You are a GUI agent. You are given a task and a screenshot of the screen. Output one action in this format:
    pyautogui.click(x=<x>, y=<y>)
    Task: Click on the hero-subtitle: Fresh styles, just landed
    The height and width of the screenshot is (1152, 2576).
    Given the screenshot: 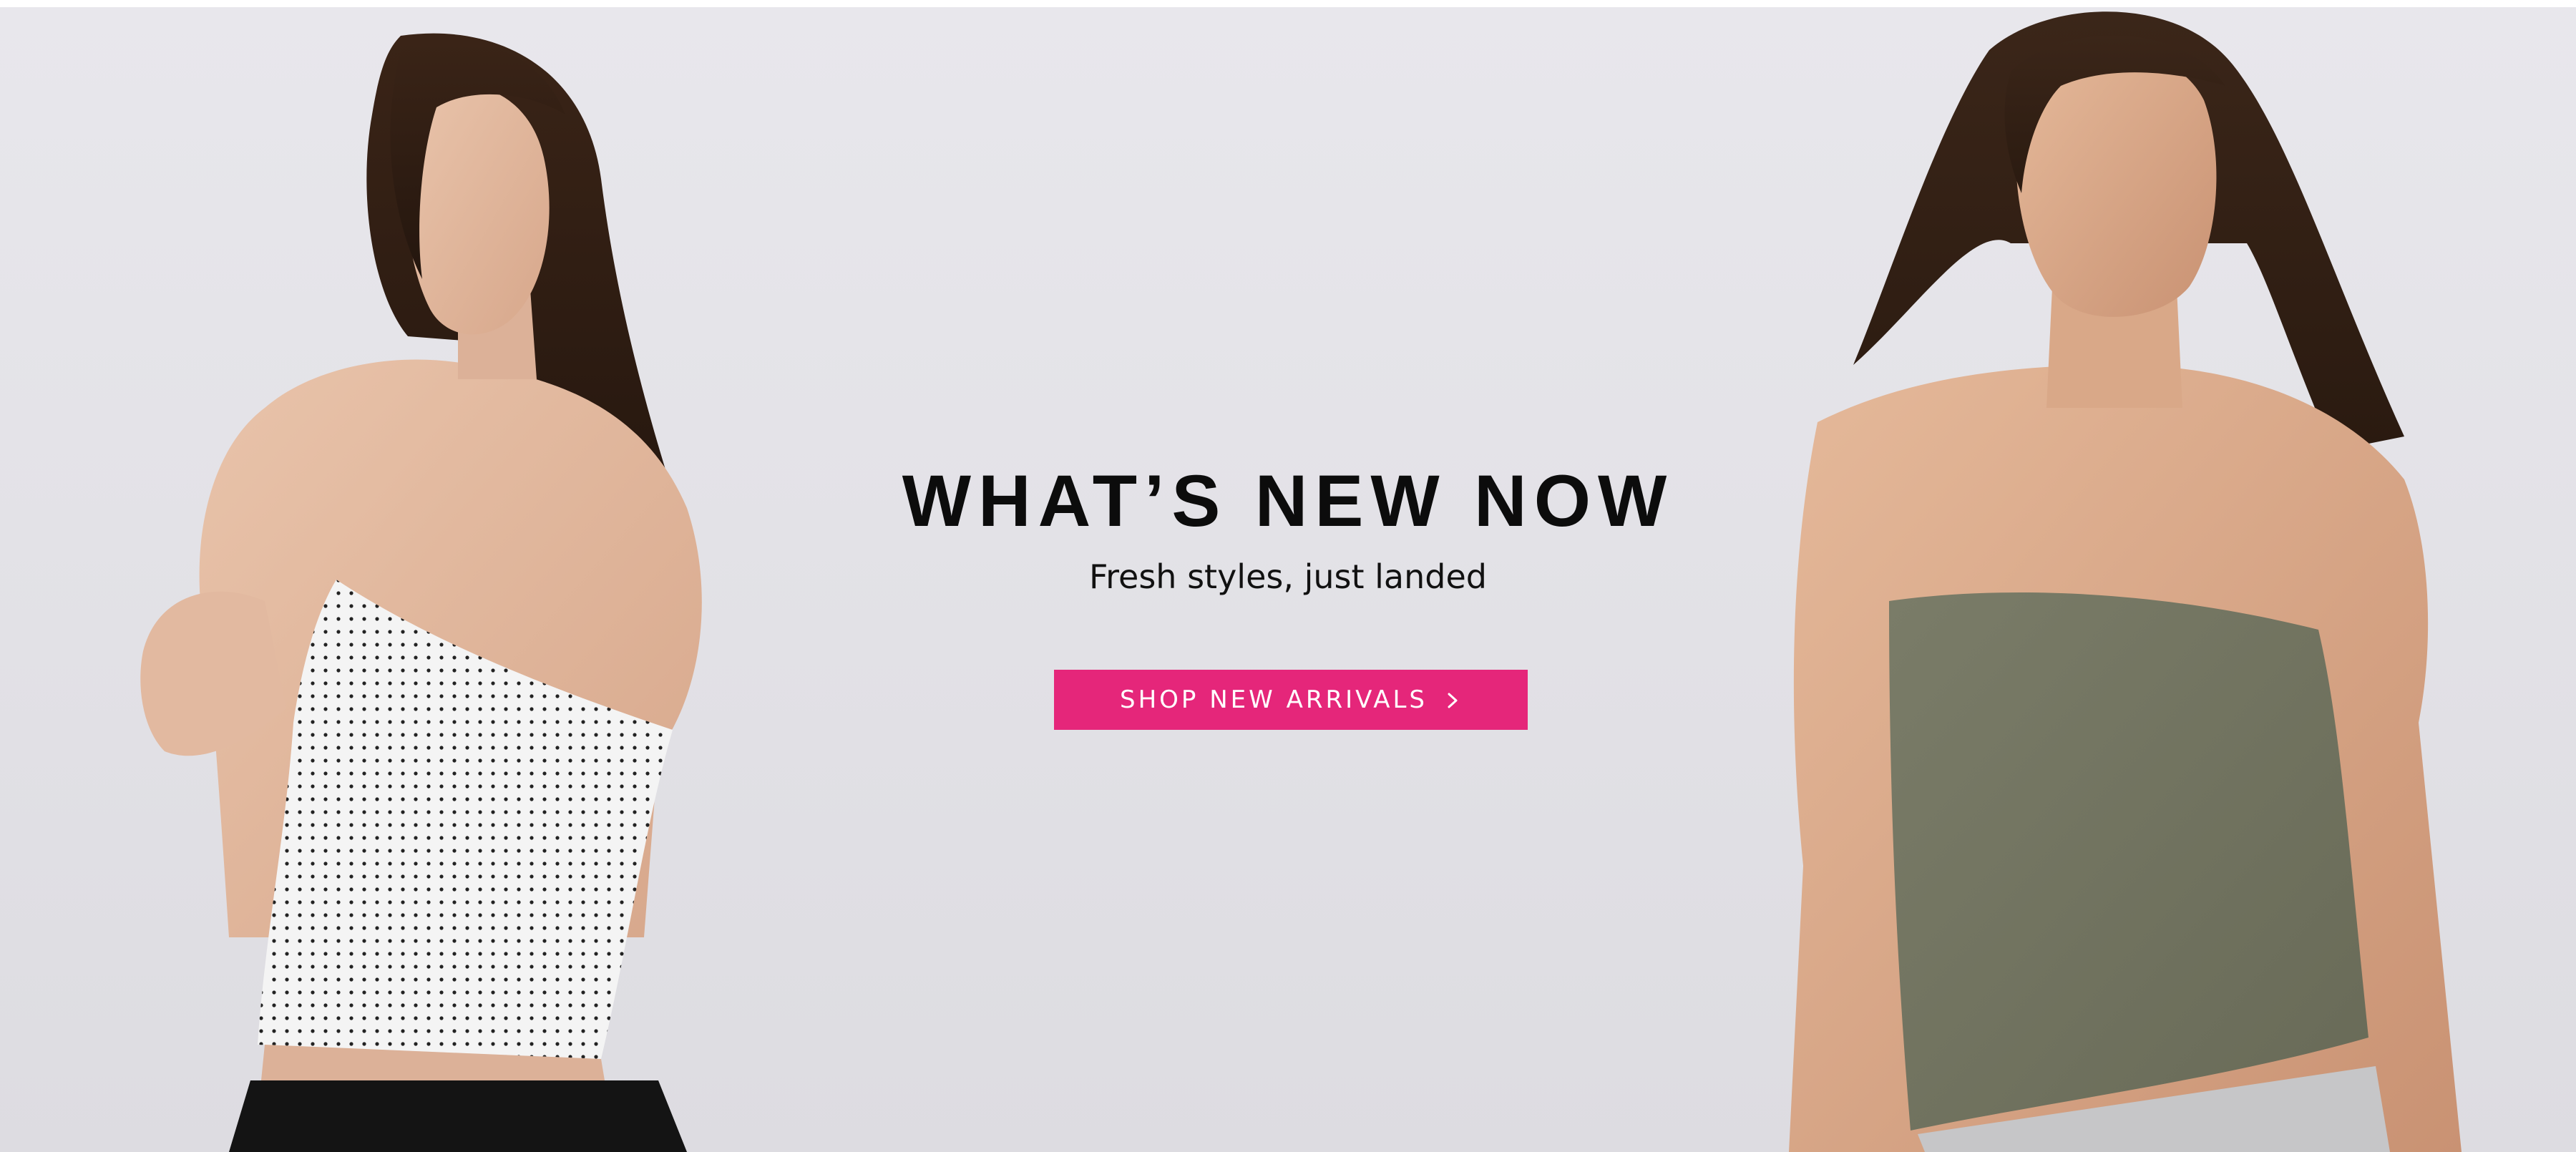 What is the action you would take?
    pyautogui.click(x=1288, y=576)
    